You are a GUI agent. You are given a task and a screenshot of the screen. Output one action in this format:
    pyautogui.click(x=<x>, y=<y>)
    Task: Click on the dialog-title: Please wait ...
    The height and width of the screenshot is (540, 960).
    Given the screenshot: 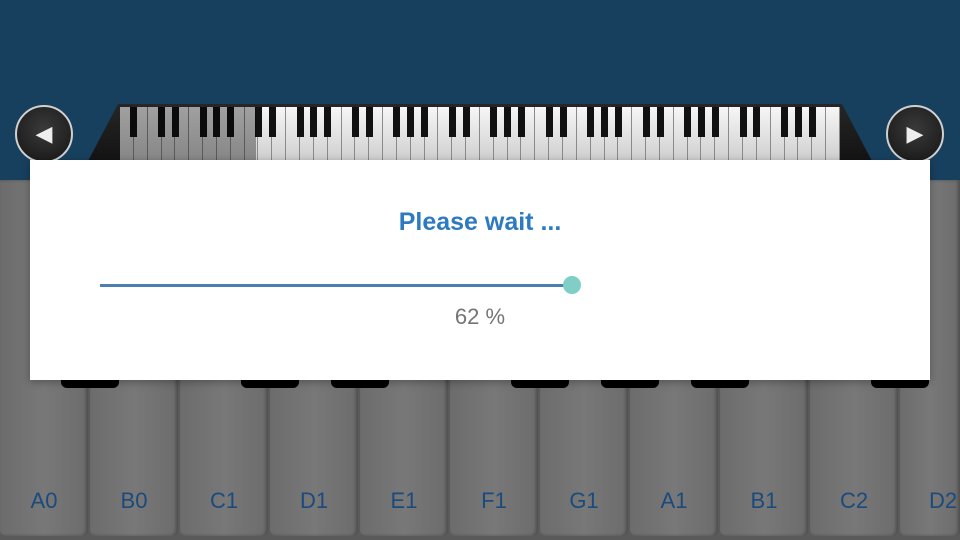 What is the action you would take?
    pyautogui.click(x=480, y=222)
    